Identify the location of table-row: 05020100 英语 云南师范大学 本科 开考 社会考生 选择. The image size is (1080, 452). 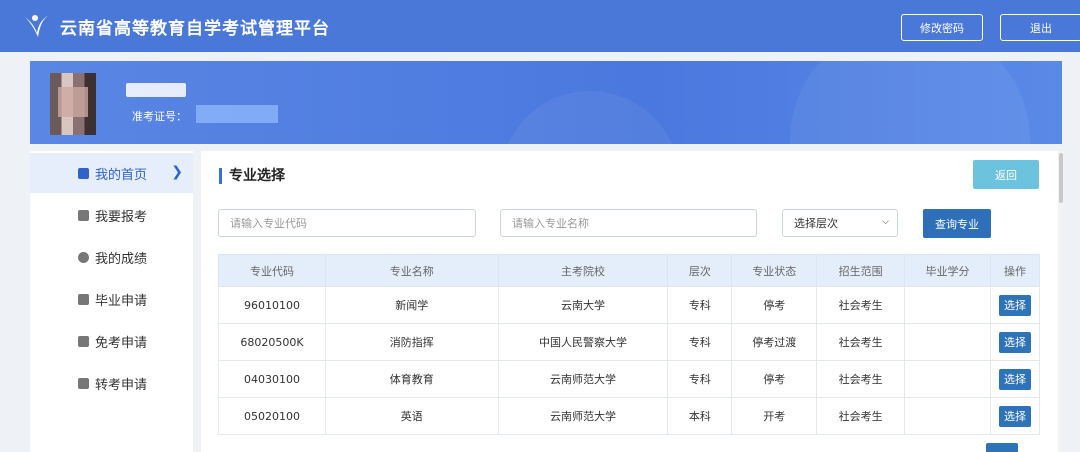
(629, 416).